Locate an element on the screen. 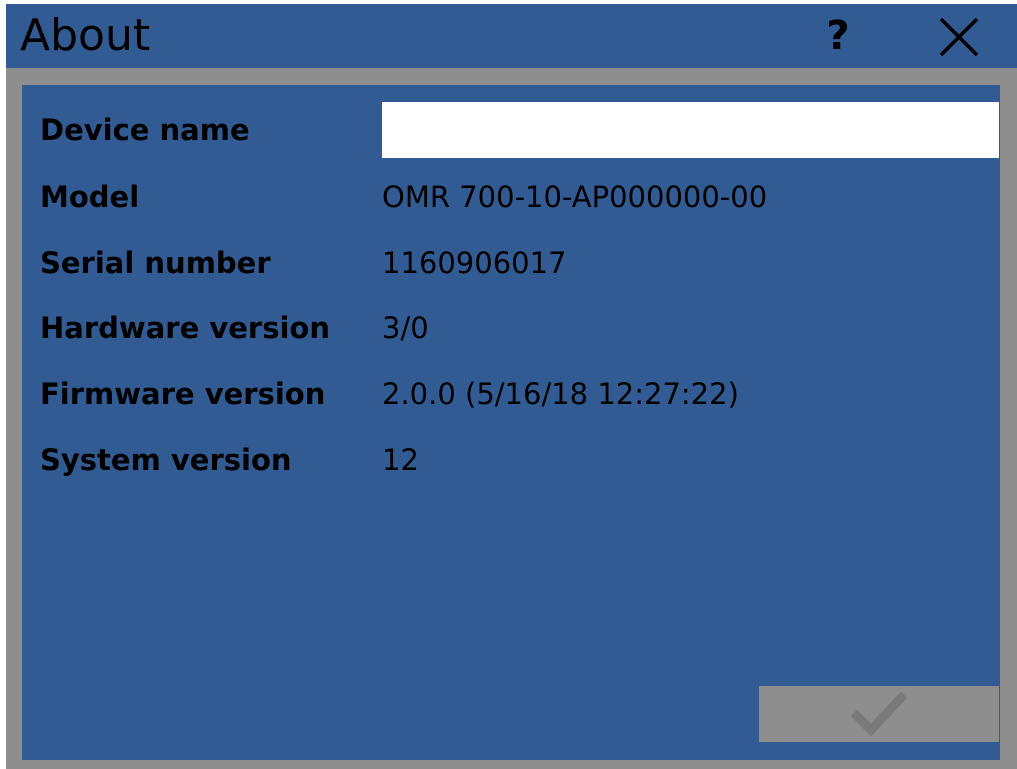 Image resolution: width=1017 pixels, height=769 pixels. firmware-version-value: 2.0.0 (5/16/18 12:27:22) is located at coordinates (560, 394).